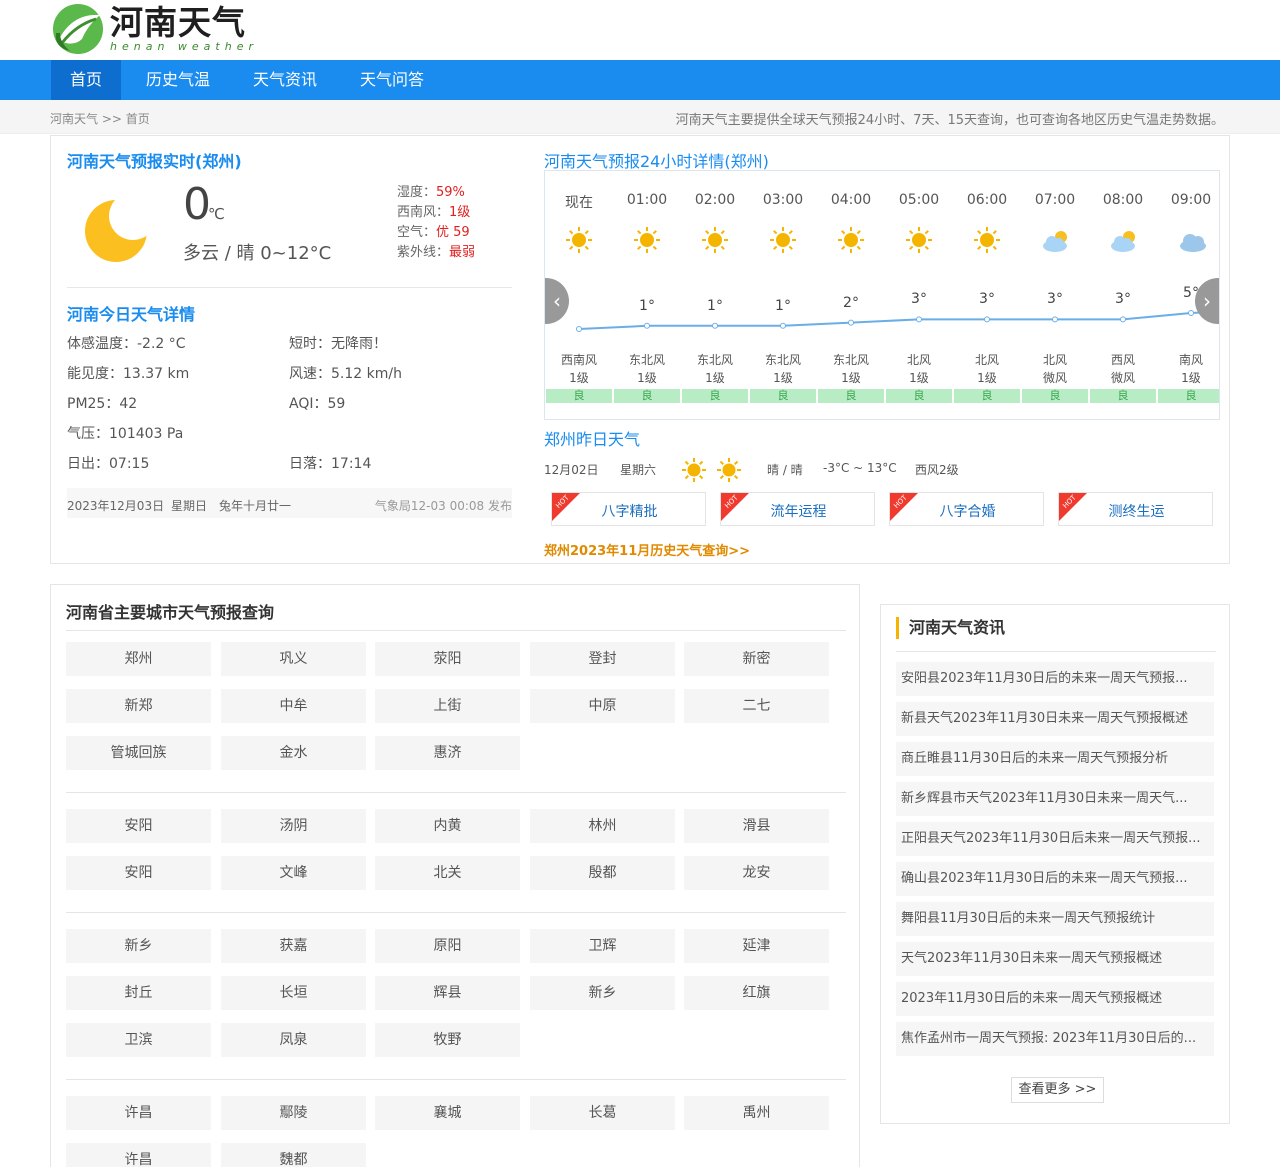 This screenshot has height=1167, width=1280. Describe the element at coordinates (966, 509) in the screenshot. I see `tag-marriage-match: HOT 八字合婚` at that location.